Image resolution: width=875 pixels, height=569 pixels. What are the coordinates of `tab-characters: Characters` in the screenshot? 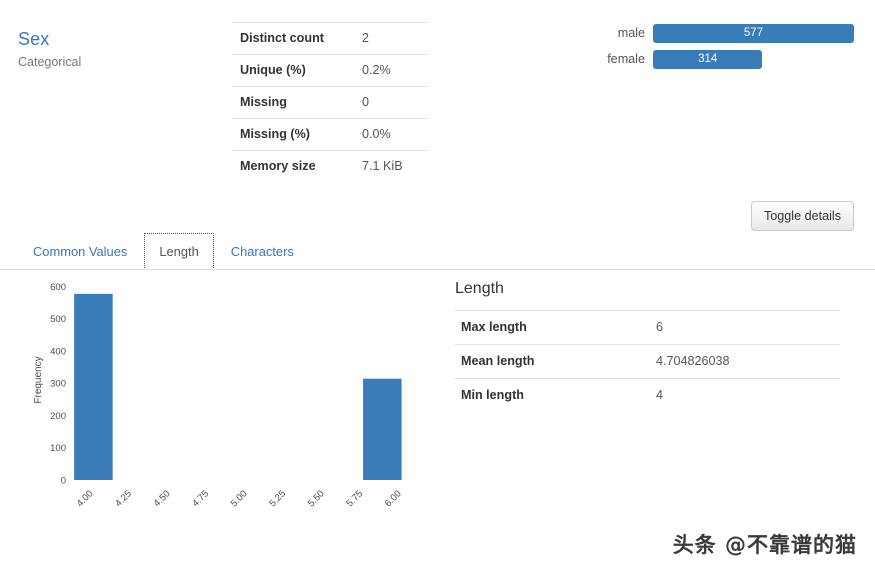 It's located at (262, 251).